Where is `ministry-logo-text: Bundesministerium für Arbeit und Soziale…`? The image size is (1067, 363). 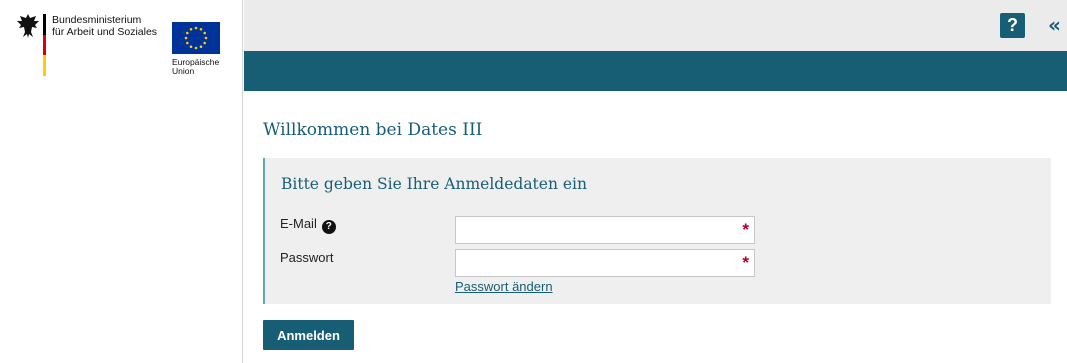
ministry-logo-text: Bundesministerium für Arbeit und Soziale… is located at coordinates (104, 26).